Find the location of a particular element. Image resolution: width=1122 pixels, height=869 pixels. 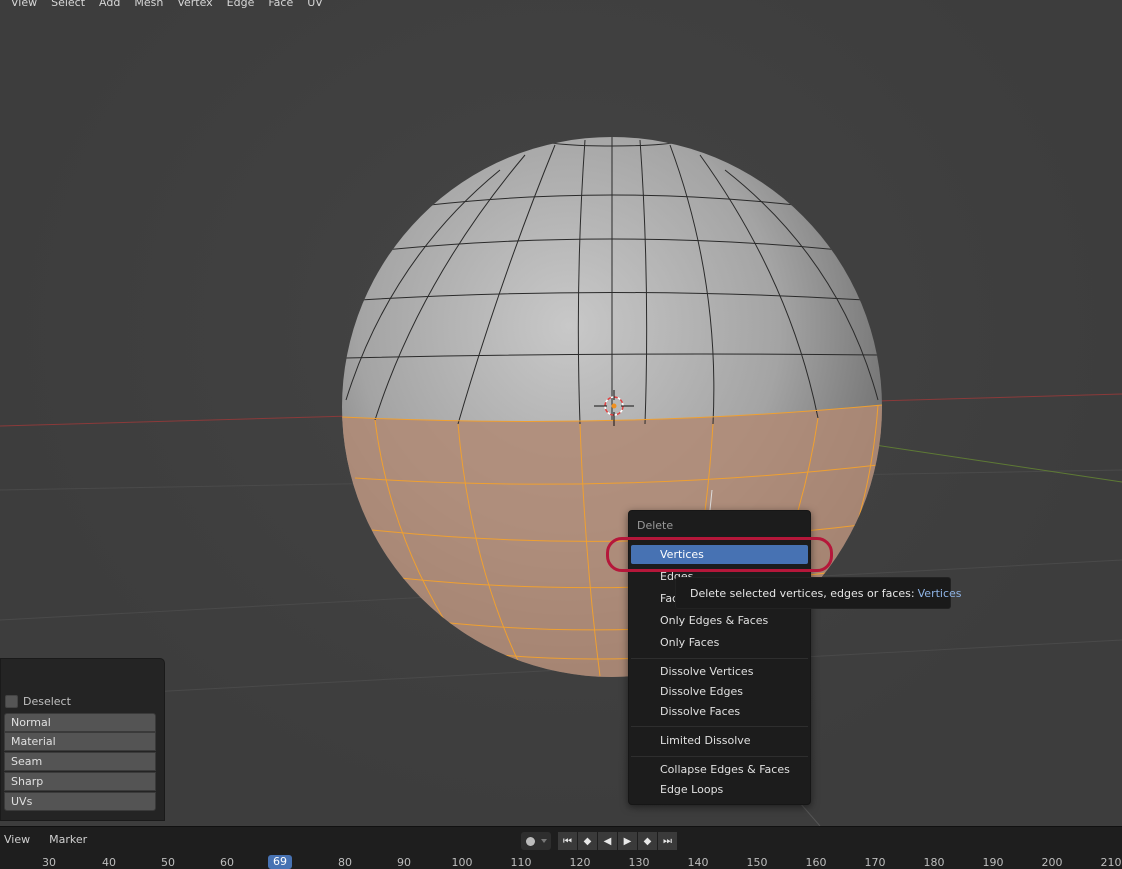

current-frame-indicator: 69 is located at coordinates (280, 862).